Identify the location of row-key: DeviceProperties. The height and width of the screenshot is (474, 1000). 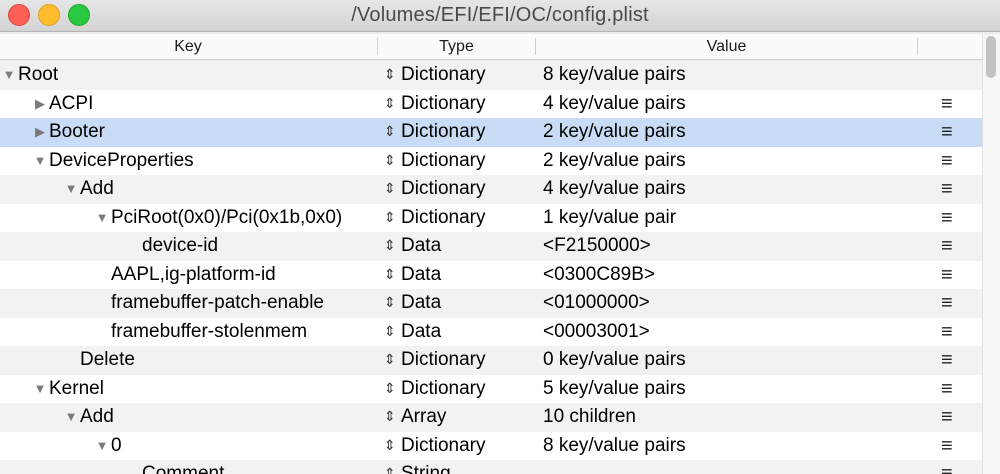
(121, 161).